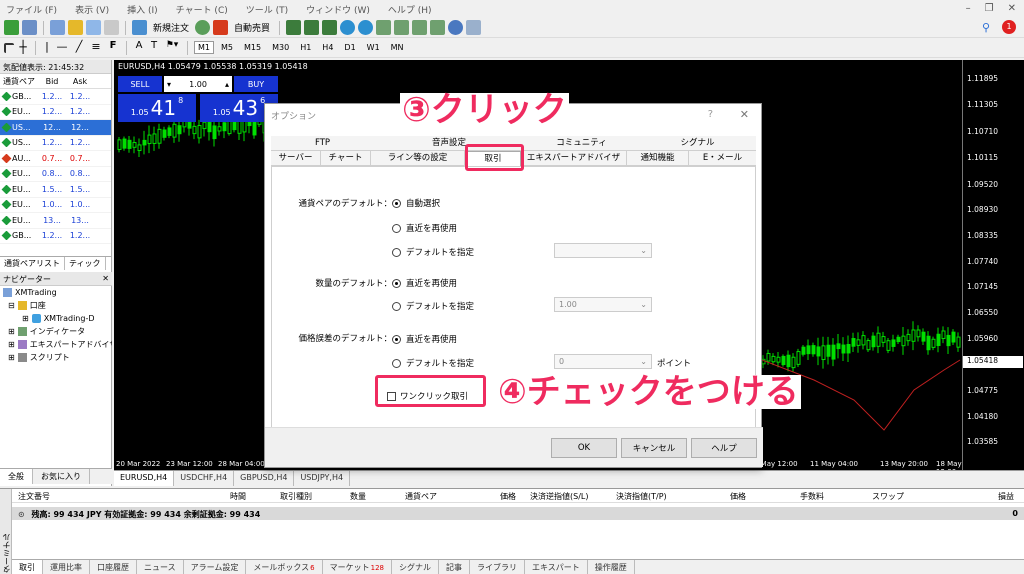 Image resolution: width=1024 pixels, height=574 pixels. I want to click on crosshair-icon: ┼, so click(23, 47).